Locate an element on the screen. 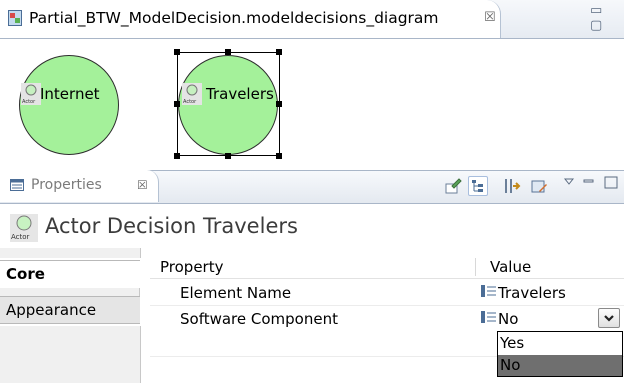 The width and height of the screenshot is (624, 383). property-name: Element Name is located at coordinates (236, 293).